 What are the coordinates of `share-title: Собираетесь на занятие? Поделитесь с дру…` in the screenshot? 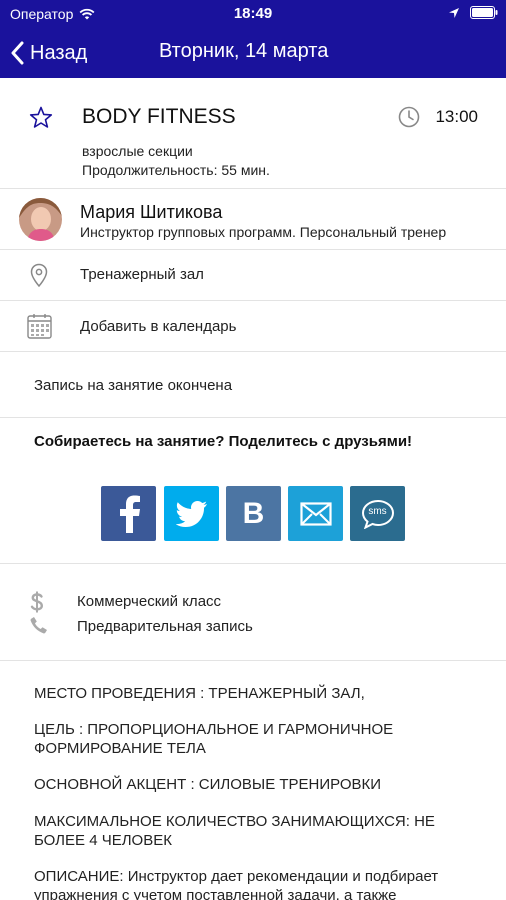 It's located at (223, 441).